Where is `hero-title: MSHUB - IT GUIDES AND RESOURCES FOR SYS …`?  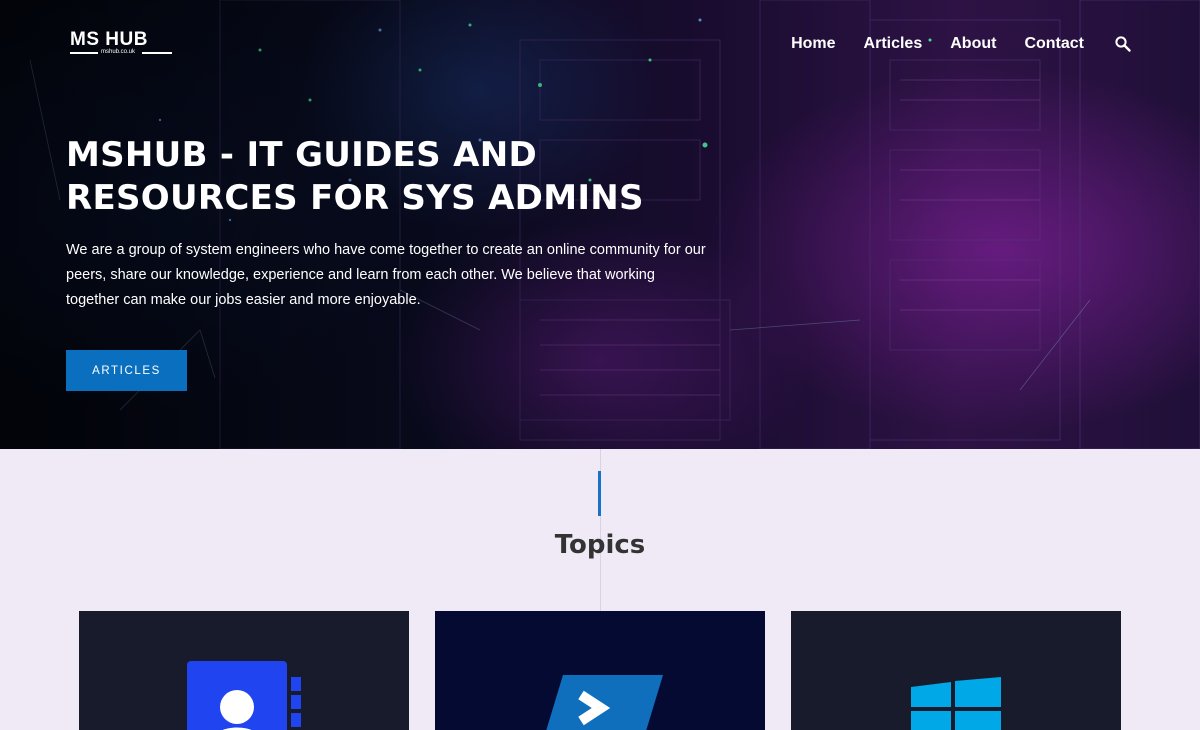
hero-title: MSHUB - IT GUIDES AND RESOURCES FOR SYS … is located at coordinates (355, 176).